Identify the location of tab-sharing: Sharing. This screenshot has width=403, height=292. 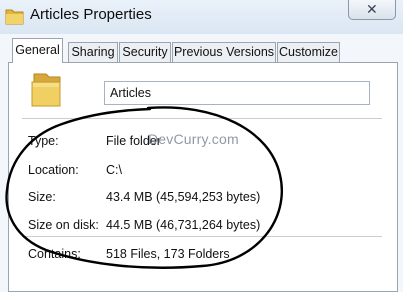
(93, 52).